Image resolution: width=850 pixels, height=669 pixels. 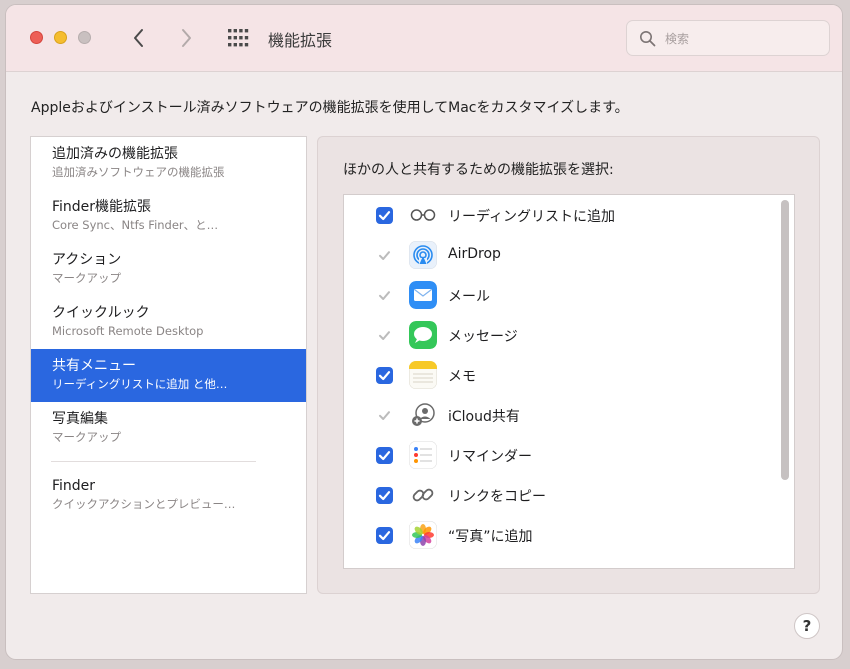 What do you see at coordinates (423, 295) in the screenshot?
I see `mail-icon` at bounding box center [423, 295].